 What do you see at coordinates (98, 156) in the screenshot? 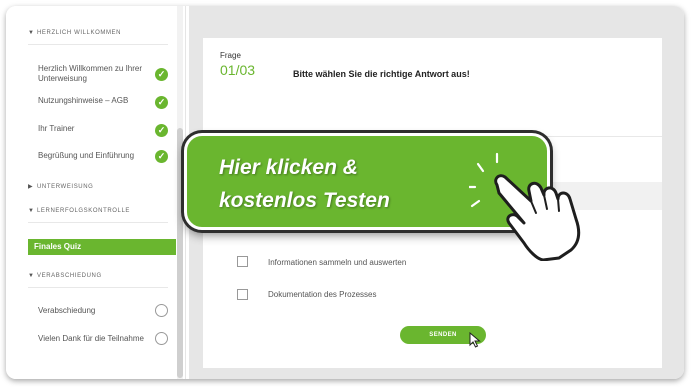
I see `sidebar-item-begruessung: Begrüßung und Einführung` at bounding box center [98, 156].